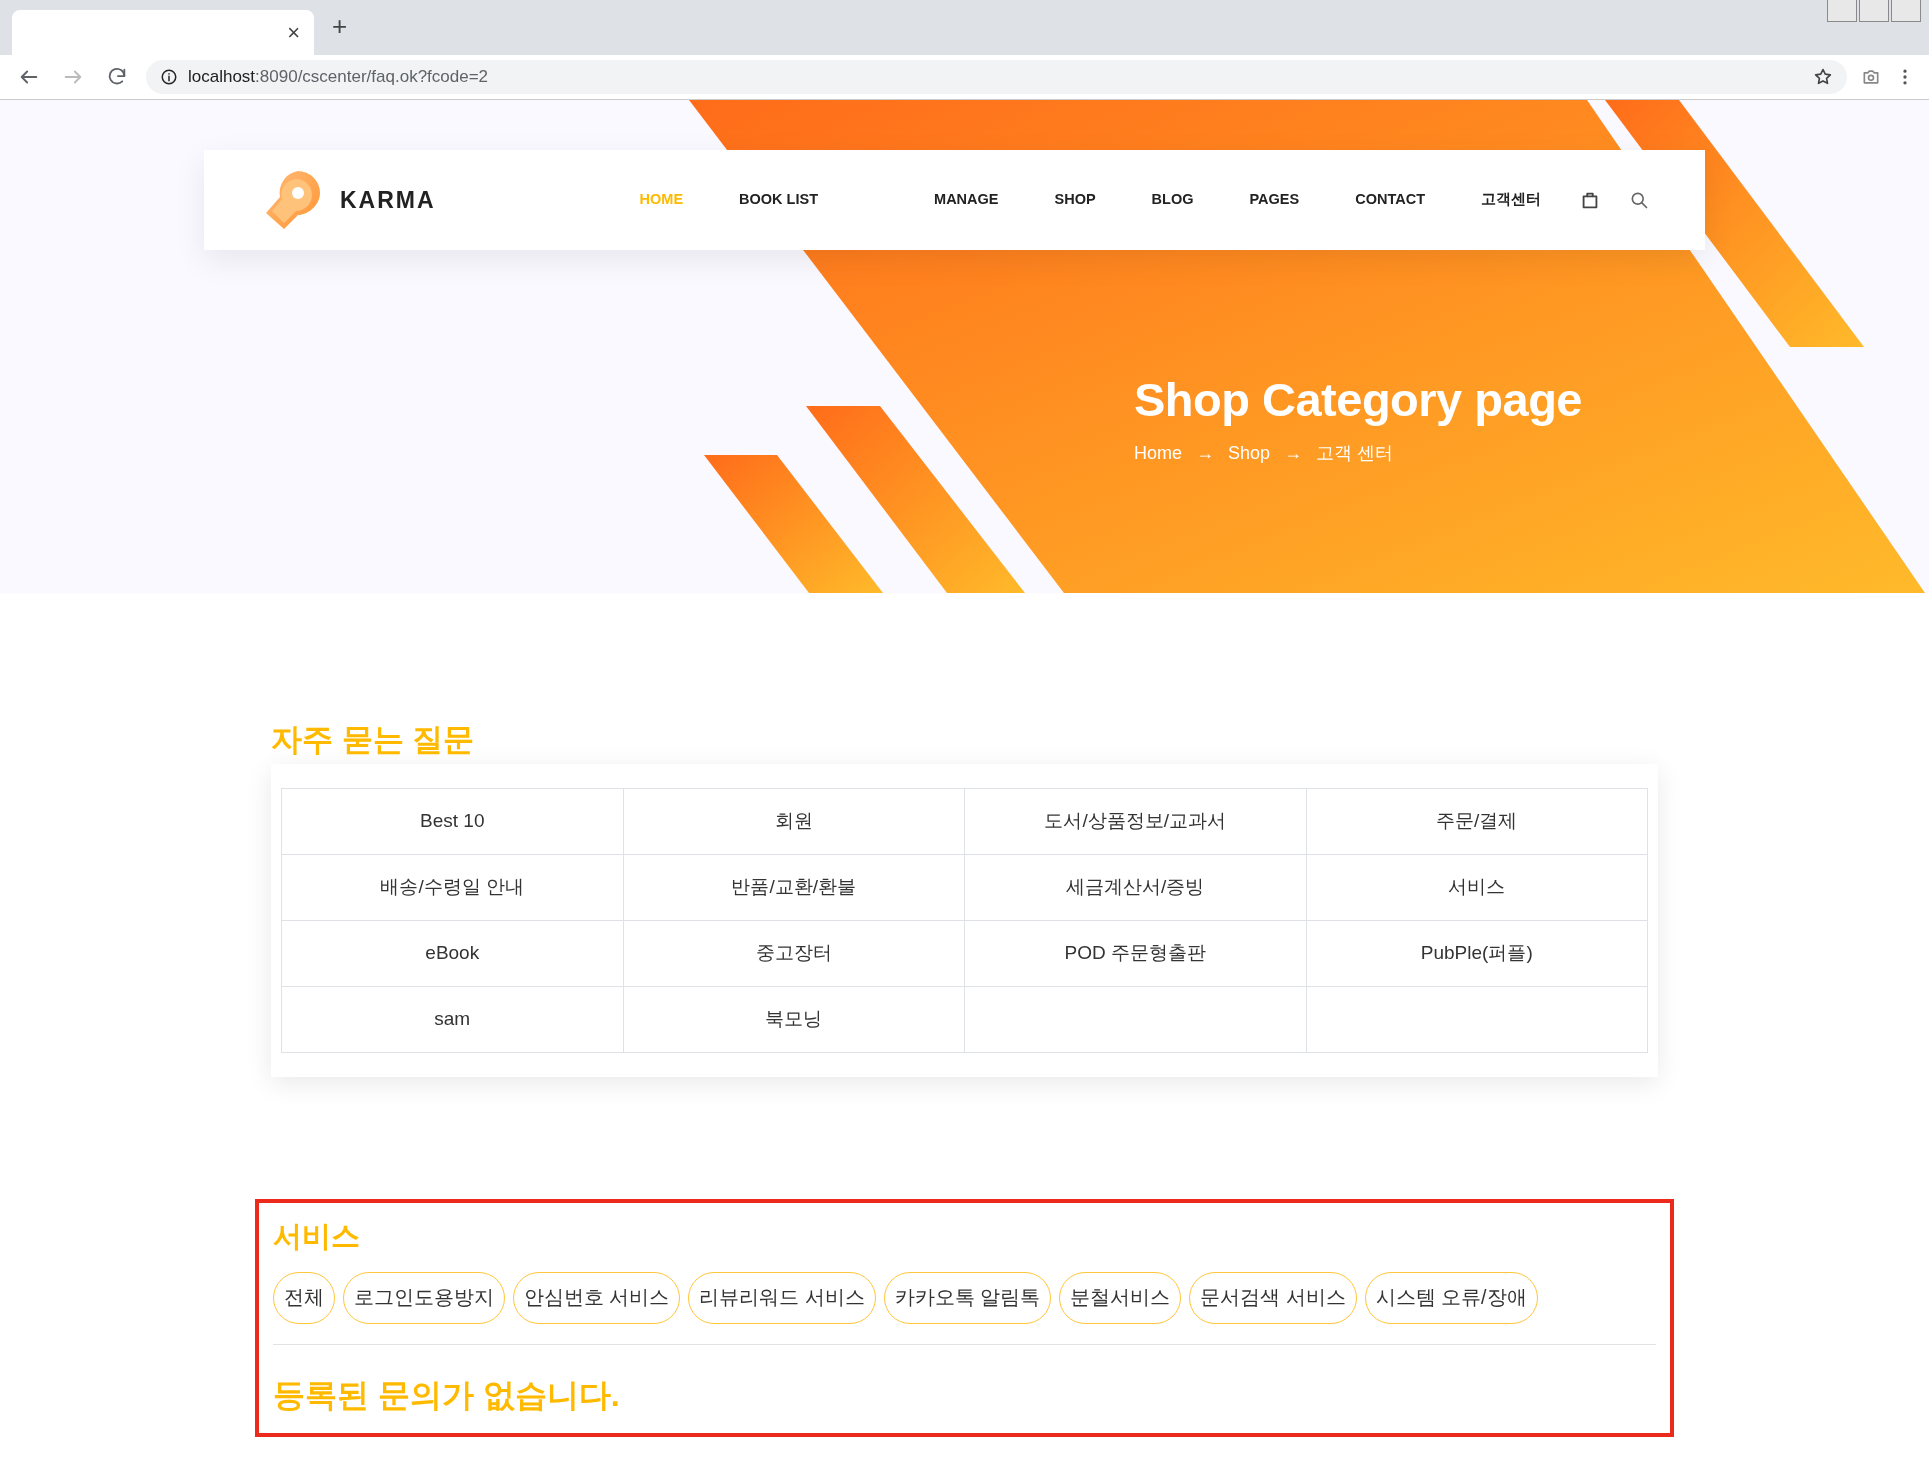 Image resolution: width=1929 pixels, height=1474 pixels. Describe the element at coordinates (1075, 200) in the screenshot. I see `nav-link: SHOP` at that location.